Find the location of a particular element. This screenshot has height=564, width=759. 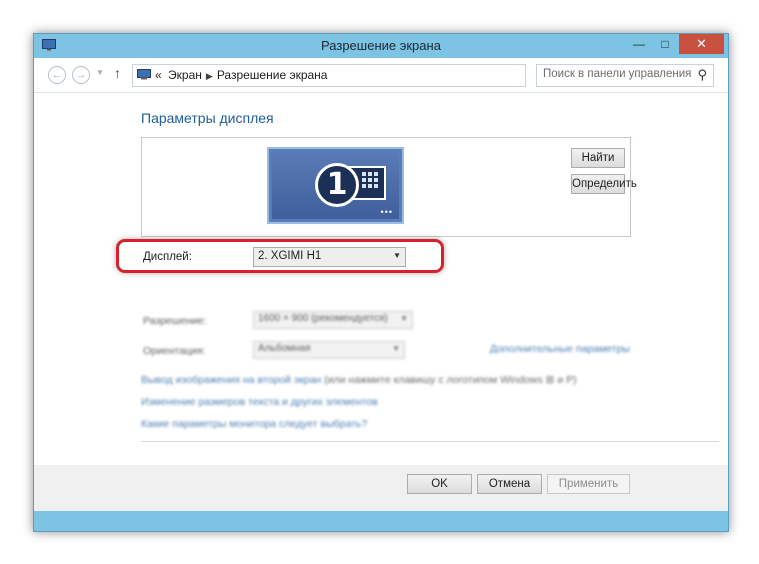

back-button: ← is located at coordinates (57, 75).